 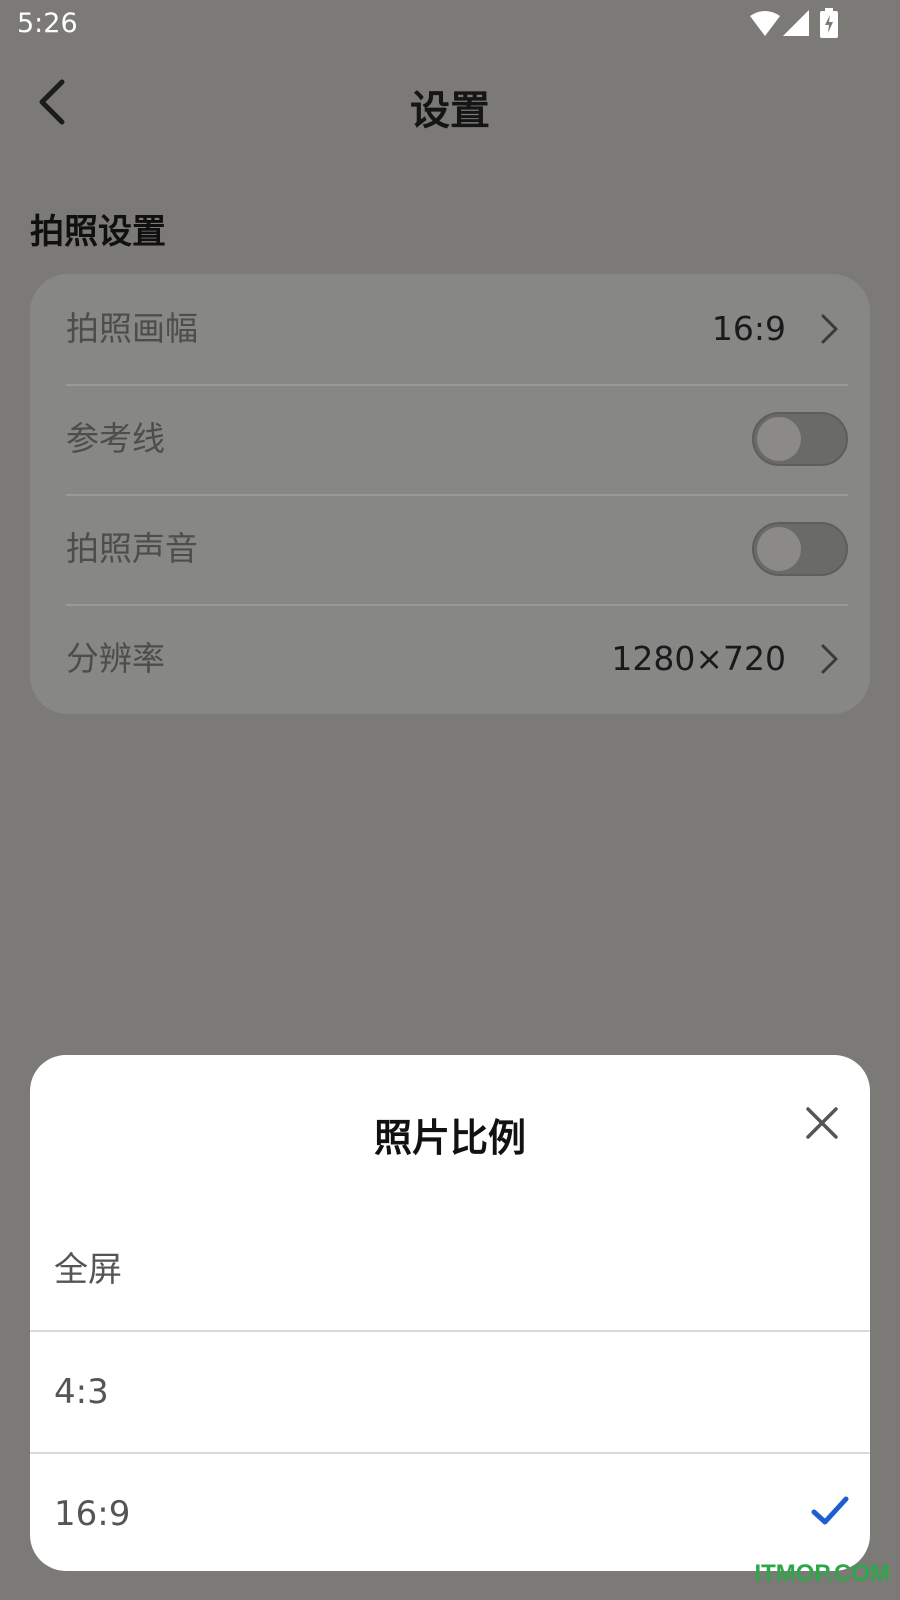 What do you see at coordinates (81, 1392) in the screenshot?
I see `option-label: 4:3` at bounding box center [81, 1392].